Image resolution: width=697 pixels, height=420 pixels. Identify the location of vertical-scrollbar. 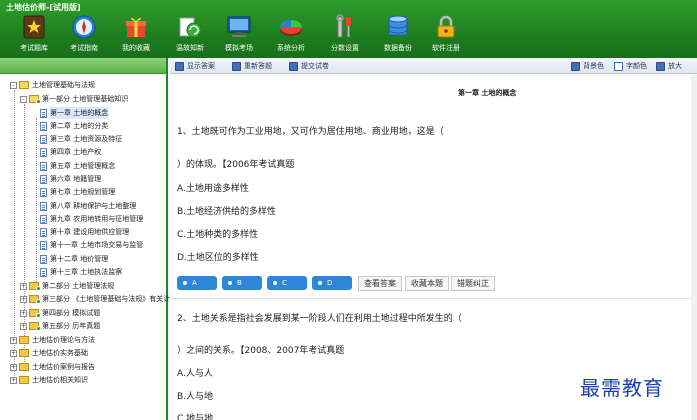
(694, 247).